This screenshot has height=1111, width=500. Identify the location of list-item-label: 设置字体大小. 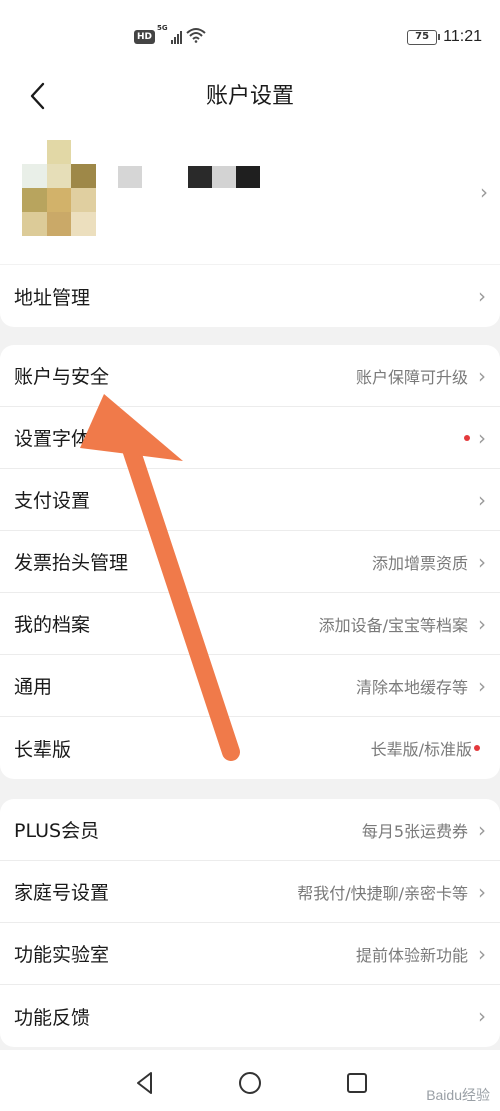
(71, 439).